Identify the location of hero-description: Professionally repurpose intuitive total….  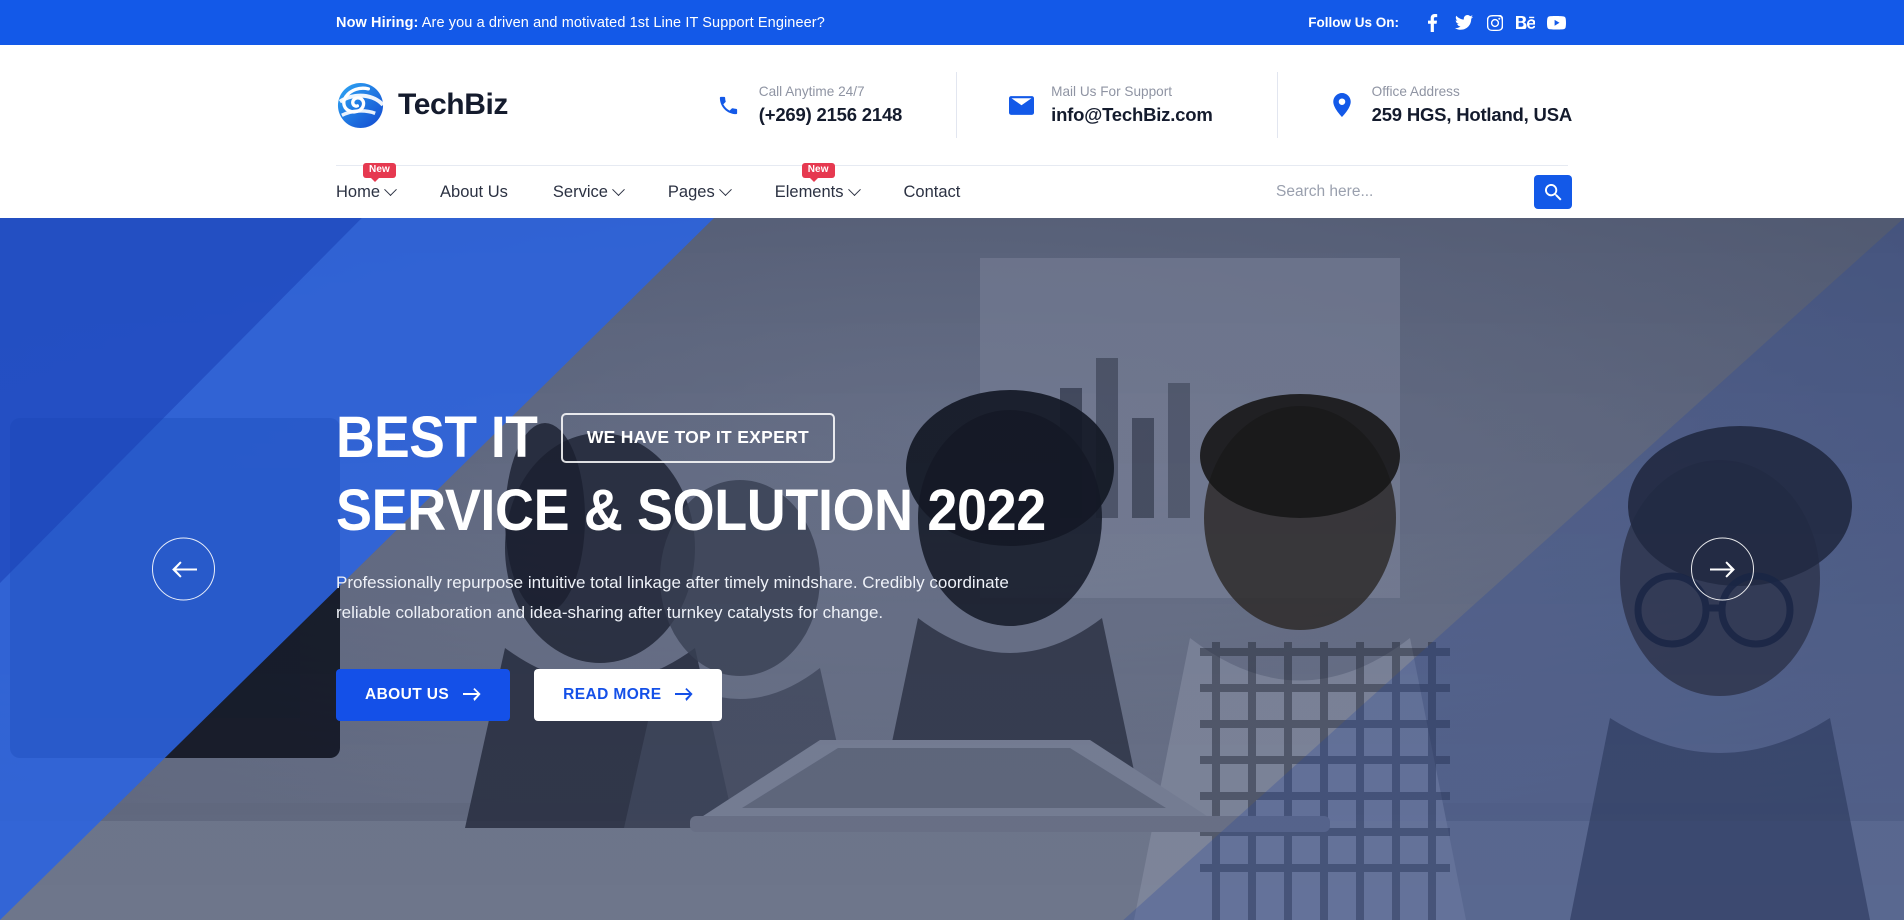
(672, 597).